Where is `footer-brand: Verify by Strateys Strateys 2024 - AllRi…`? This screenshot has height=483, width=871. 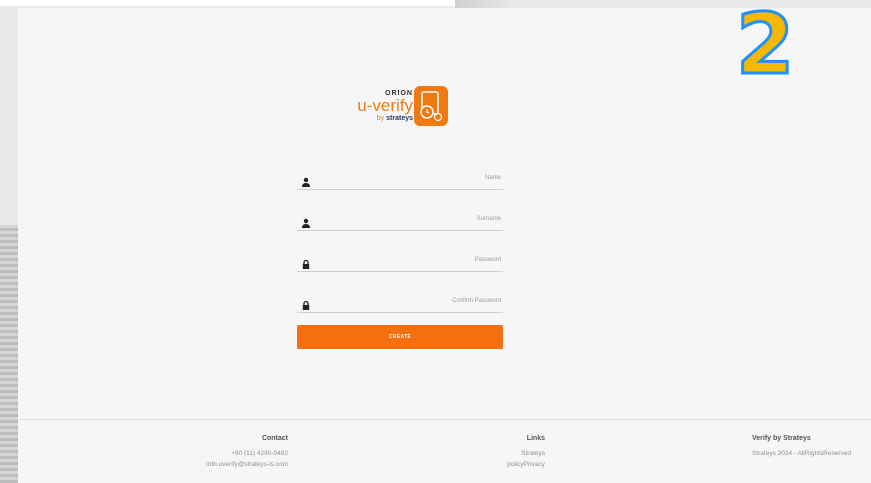
footer-brand: Verify by Strateys Strateys 2024 - AllRi… is located at coordinates (811, 446).